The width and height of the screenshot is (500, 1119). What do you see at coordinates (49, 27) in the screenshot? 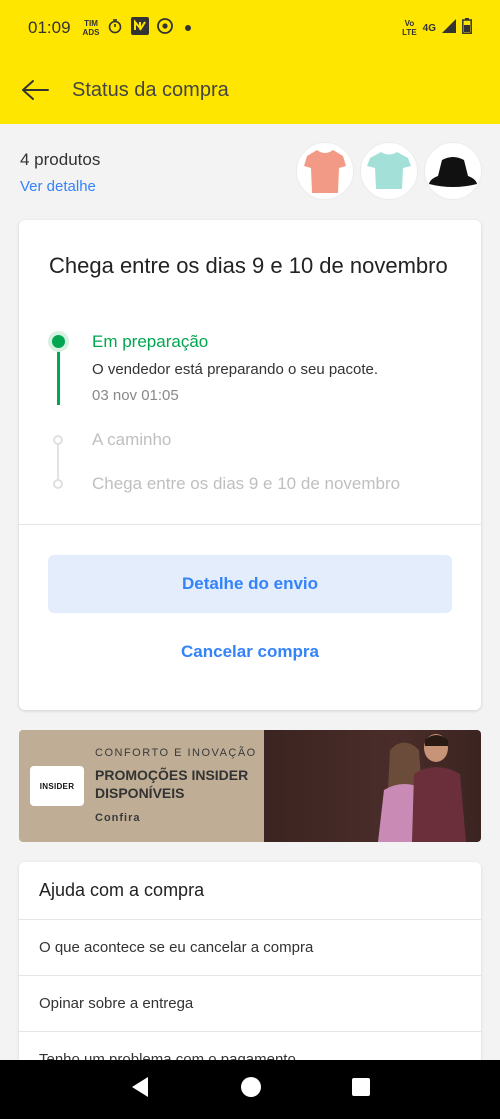
I see `clock: 01:09` at bounding box center [49, 27].